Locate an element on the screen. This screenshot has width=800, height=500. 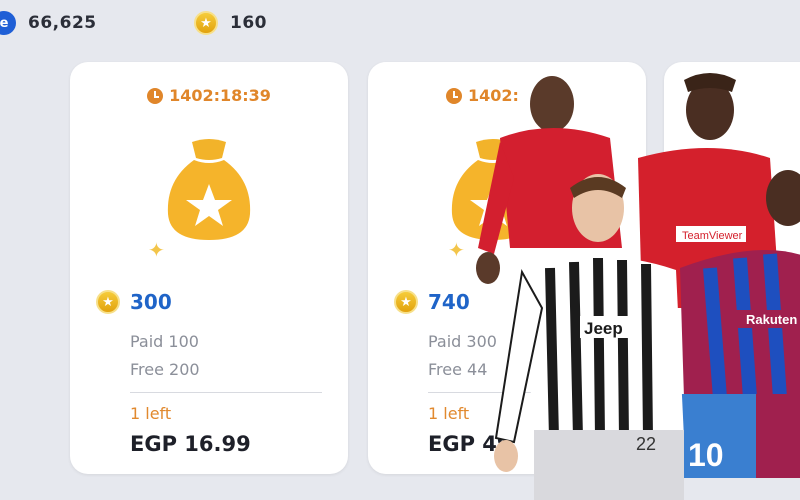
efootball-coin-value: 66,625 is located at coordinates (62, 23).